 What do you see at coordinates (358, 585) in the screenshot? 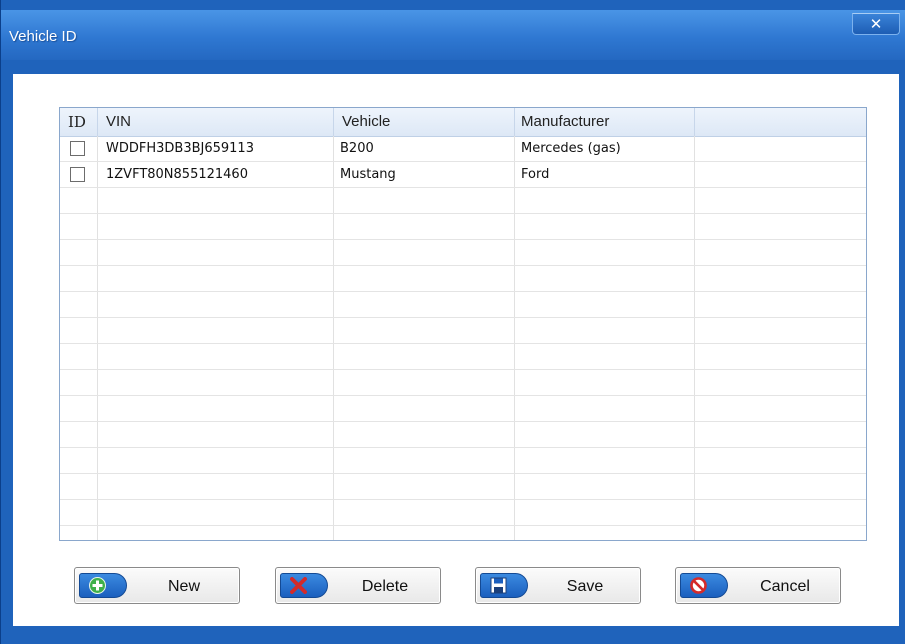
I see `delete-button: Delete` at bounding box center [358, 585].